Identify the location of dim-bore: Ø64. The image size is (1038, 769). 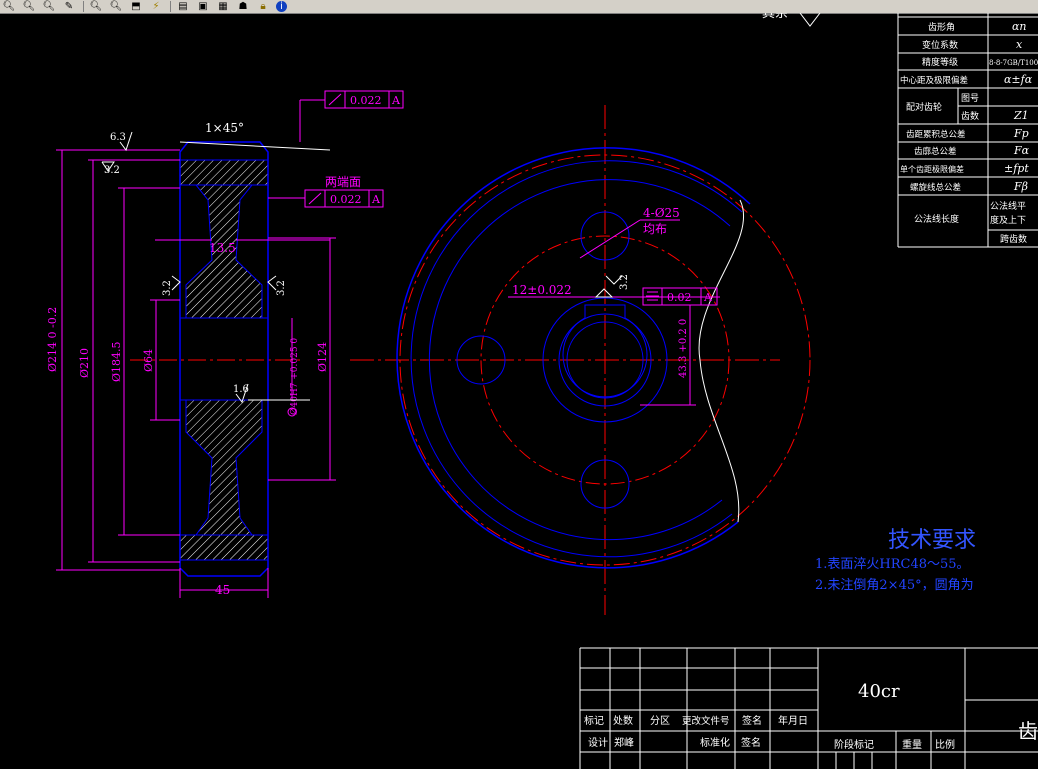
(148, 360).